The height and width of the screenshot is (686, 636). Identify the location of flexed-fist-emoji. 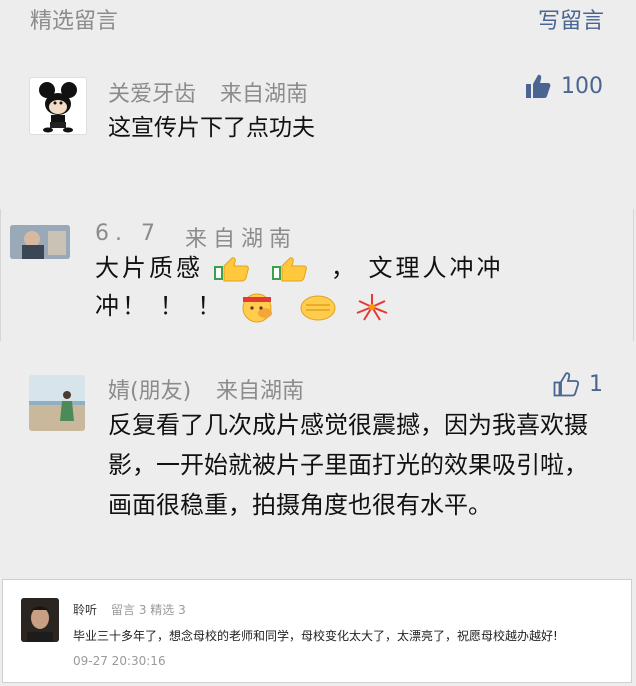
(318, 308).